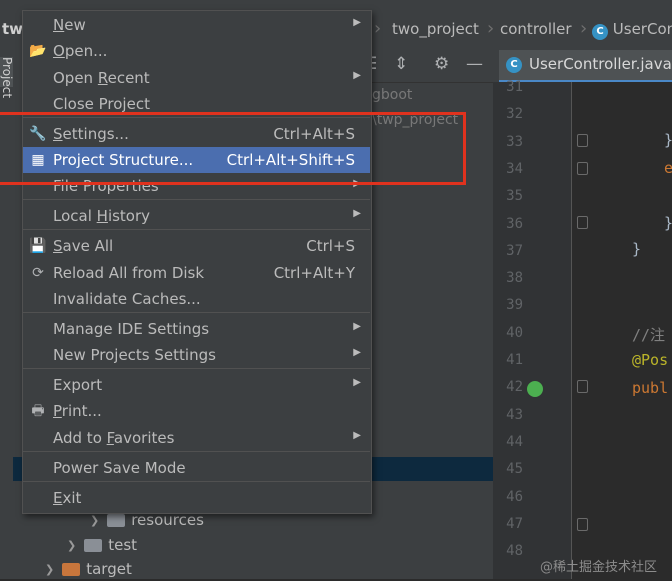  Describe the element at coordinates (514, 441) in the screenshot. I see `line-number: 44` at that location.